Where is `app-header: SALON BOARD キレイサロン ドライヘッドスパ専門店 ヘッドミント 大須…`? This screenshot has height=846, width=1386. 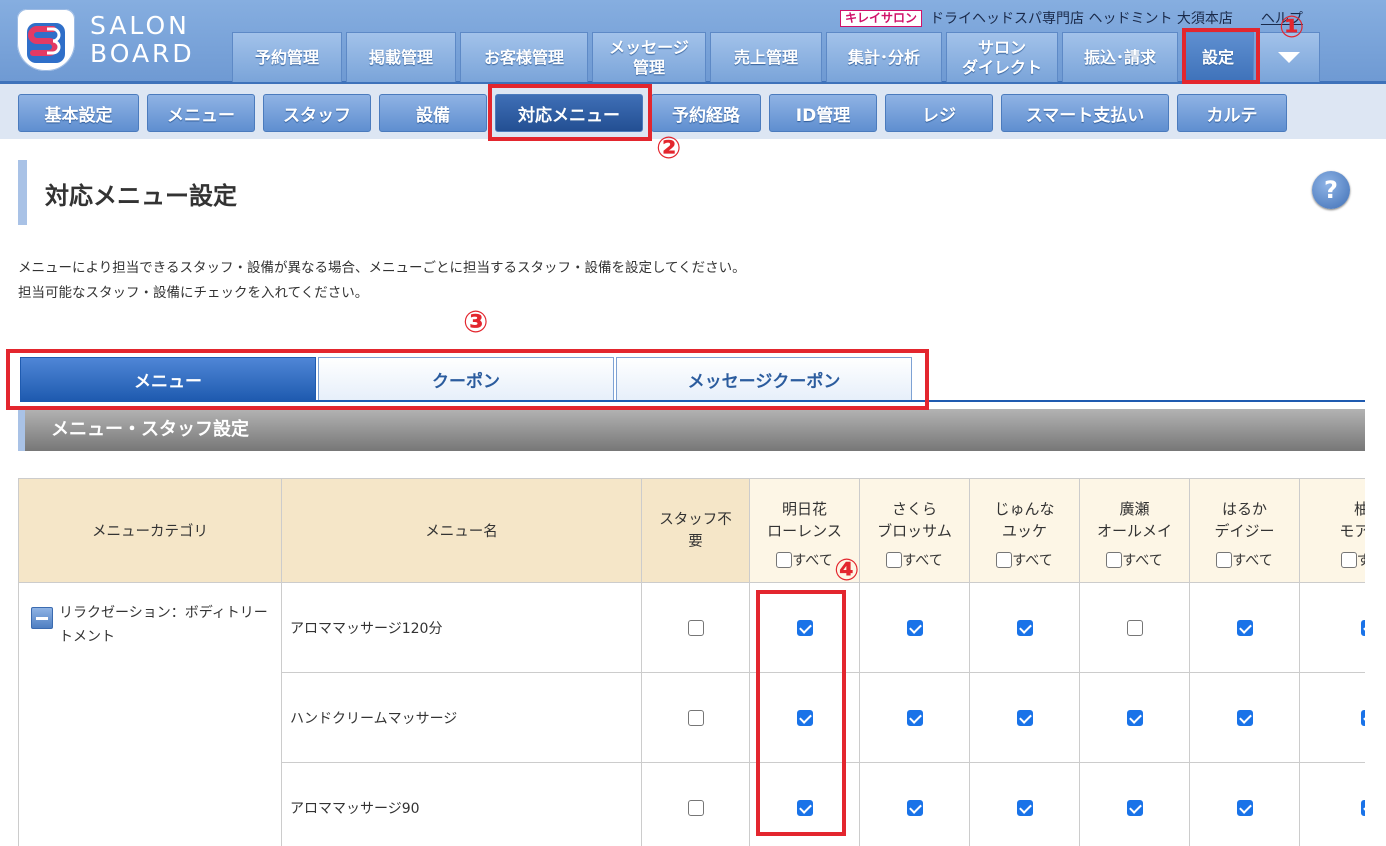
app-header: SALON BOARD キレイサロン ドライヘッドスパ専門店 ヘッドミント 大須… is located at coordinates (693, 42).